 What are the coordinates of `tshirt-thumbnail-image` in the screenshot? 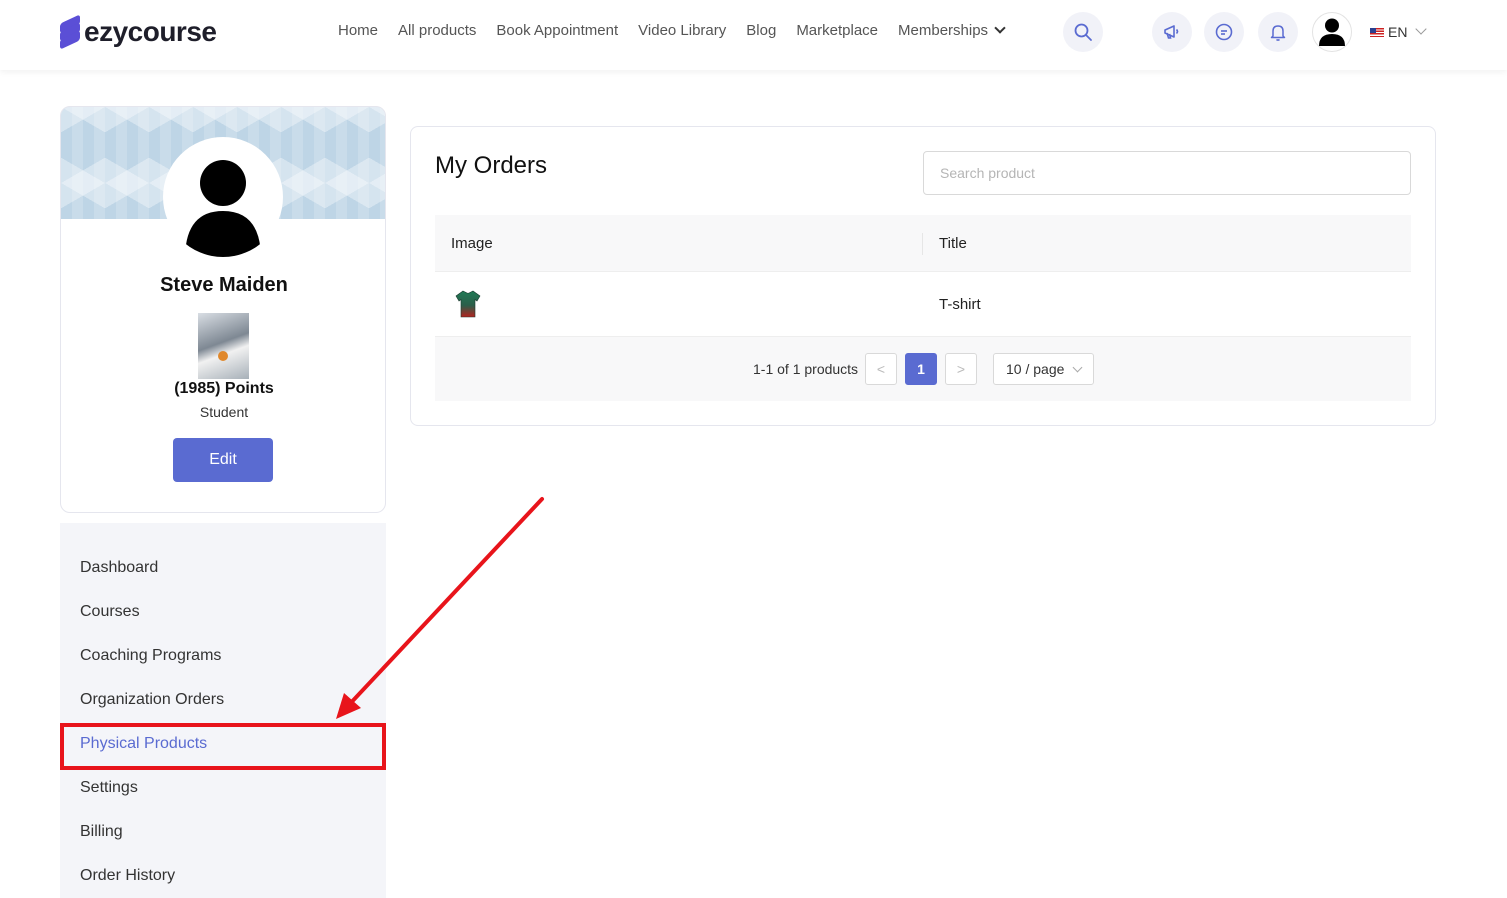 It's located at (468, 304).